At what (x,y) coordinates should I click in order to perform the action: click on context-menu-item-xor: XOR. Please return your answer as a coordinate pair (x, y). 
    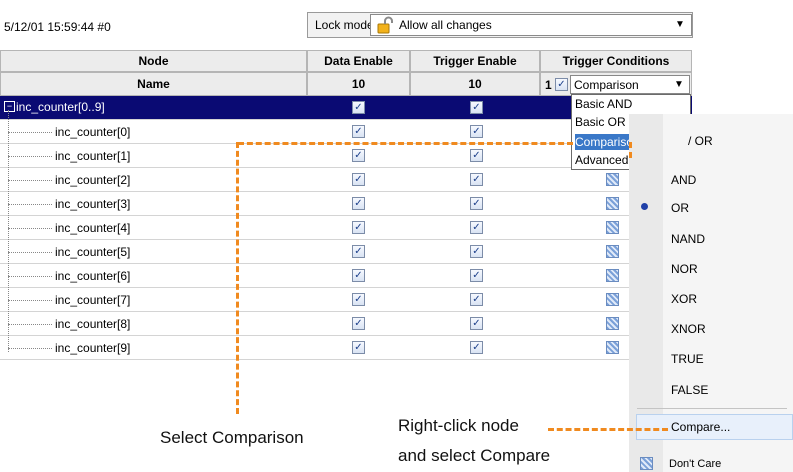
    Looking at the image, I should click on (684, 299).